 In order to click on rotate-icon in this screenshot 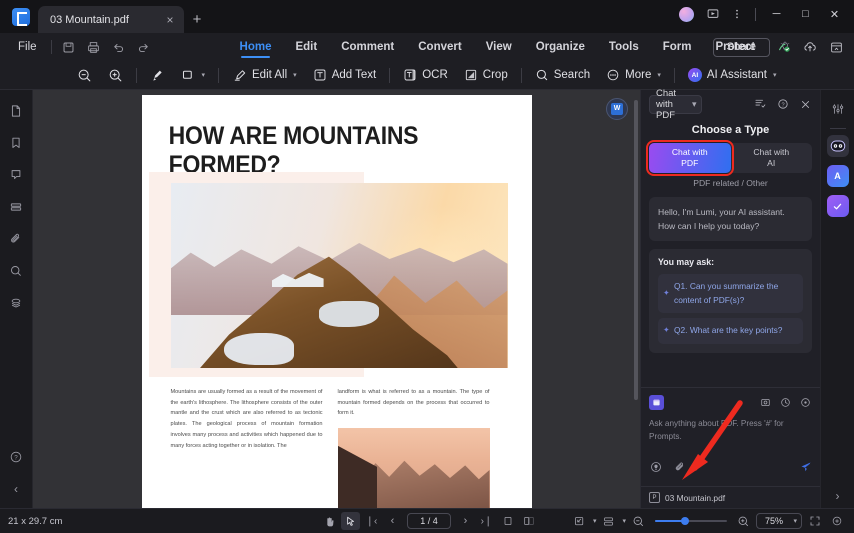, I will do `click(836, 521)`.